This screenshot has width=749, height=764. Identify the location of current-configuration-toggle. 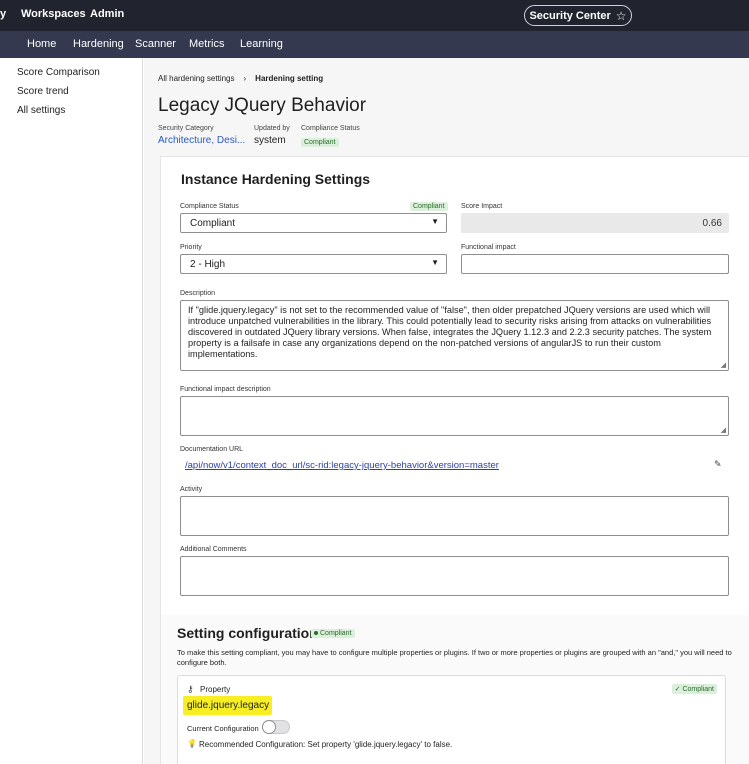
(276, 727).